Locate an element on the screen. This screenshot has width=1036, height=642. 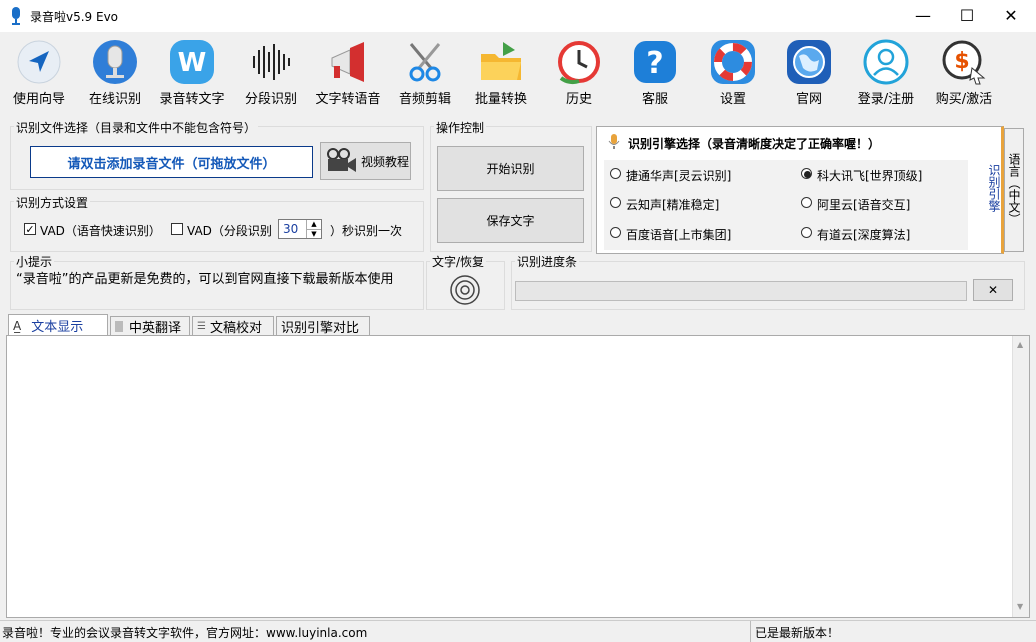
vertical-scrollbar: ▲ ▼ is located at coordinates (1020, 476).